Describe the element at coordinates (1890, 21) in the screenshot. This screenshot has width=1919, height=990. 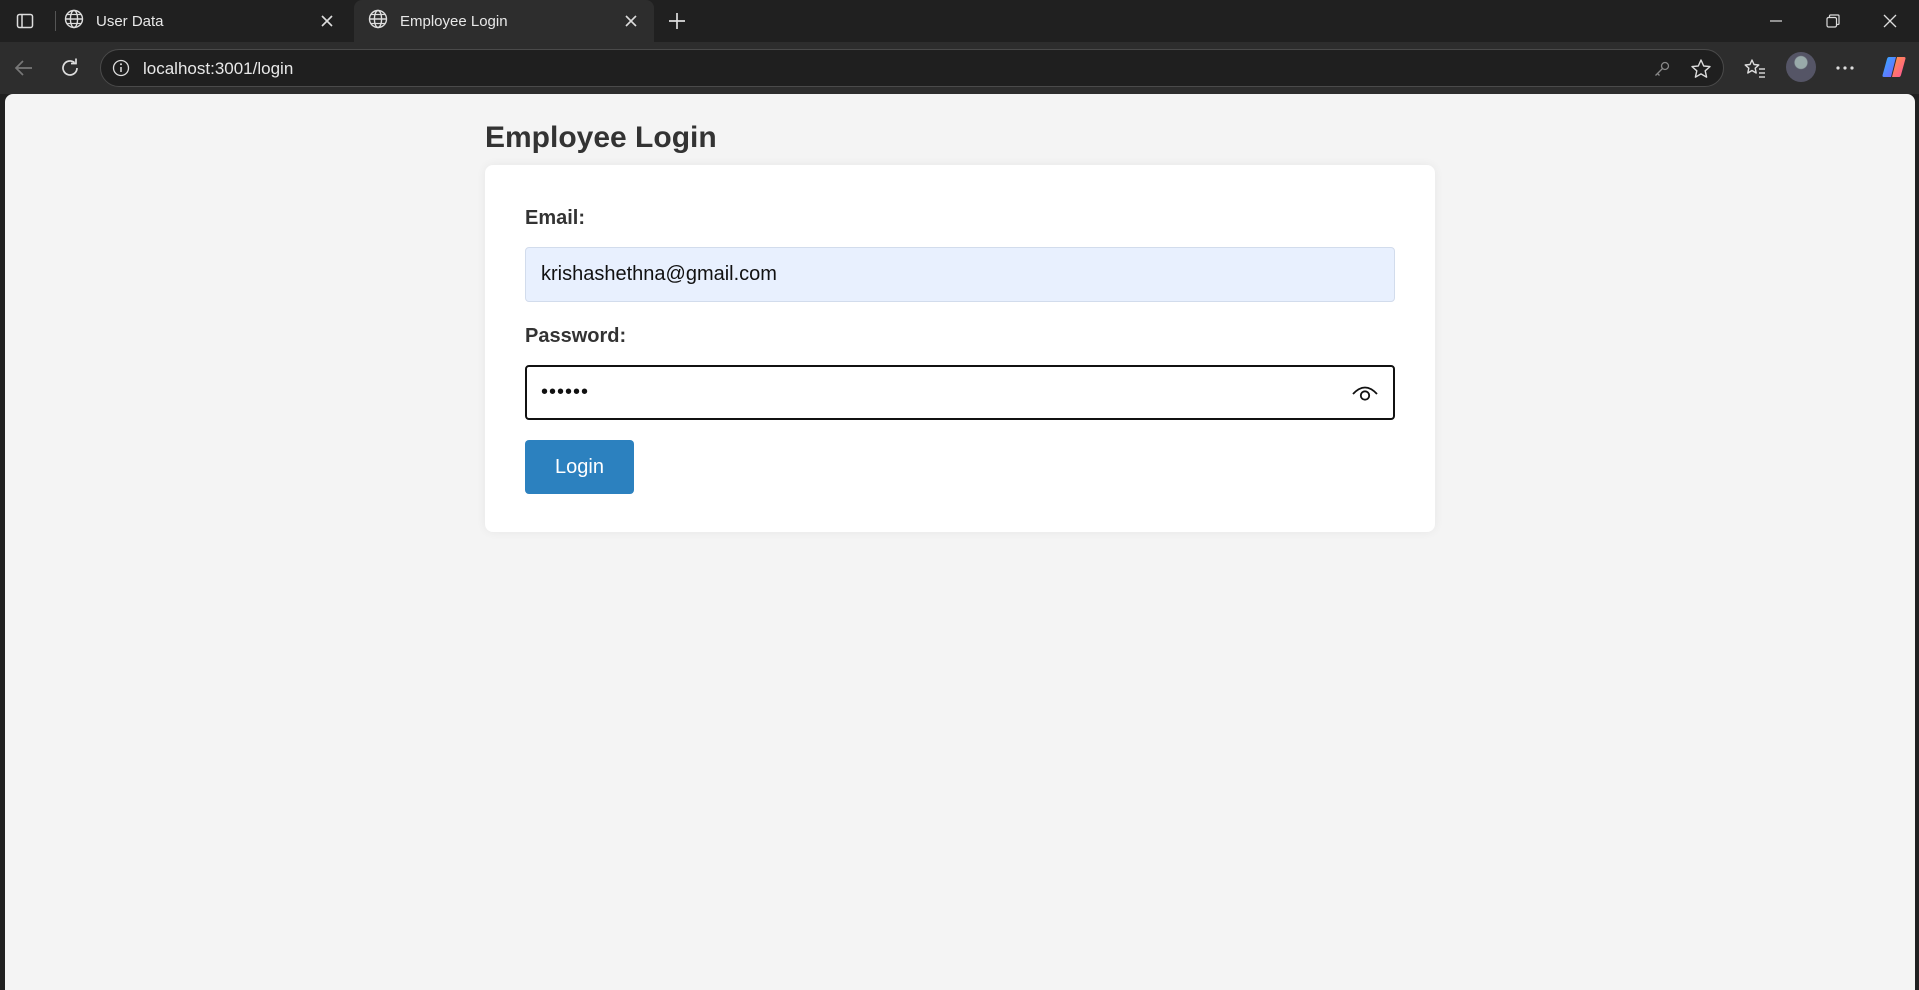
I see `window-close-icon` at that location.